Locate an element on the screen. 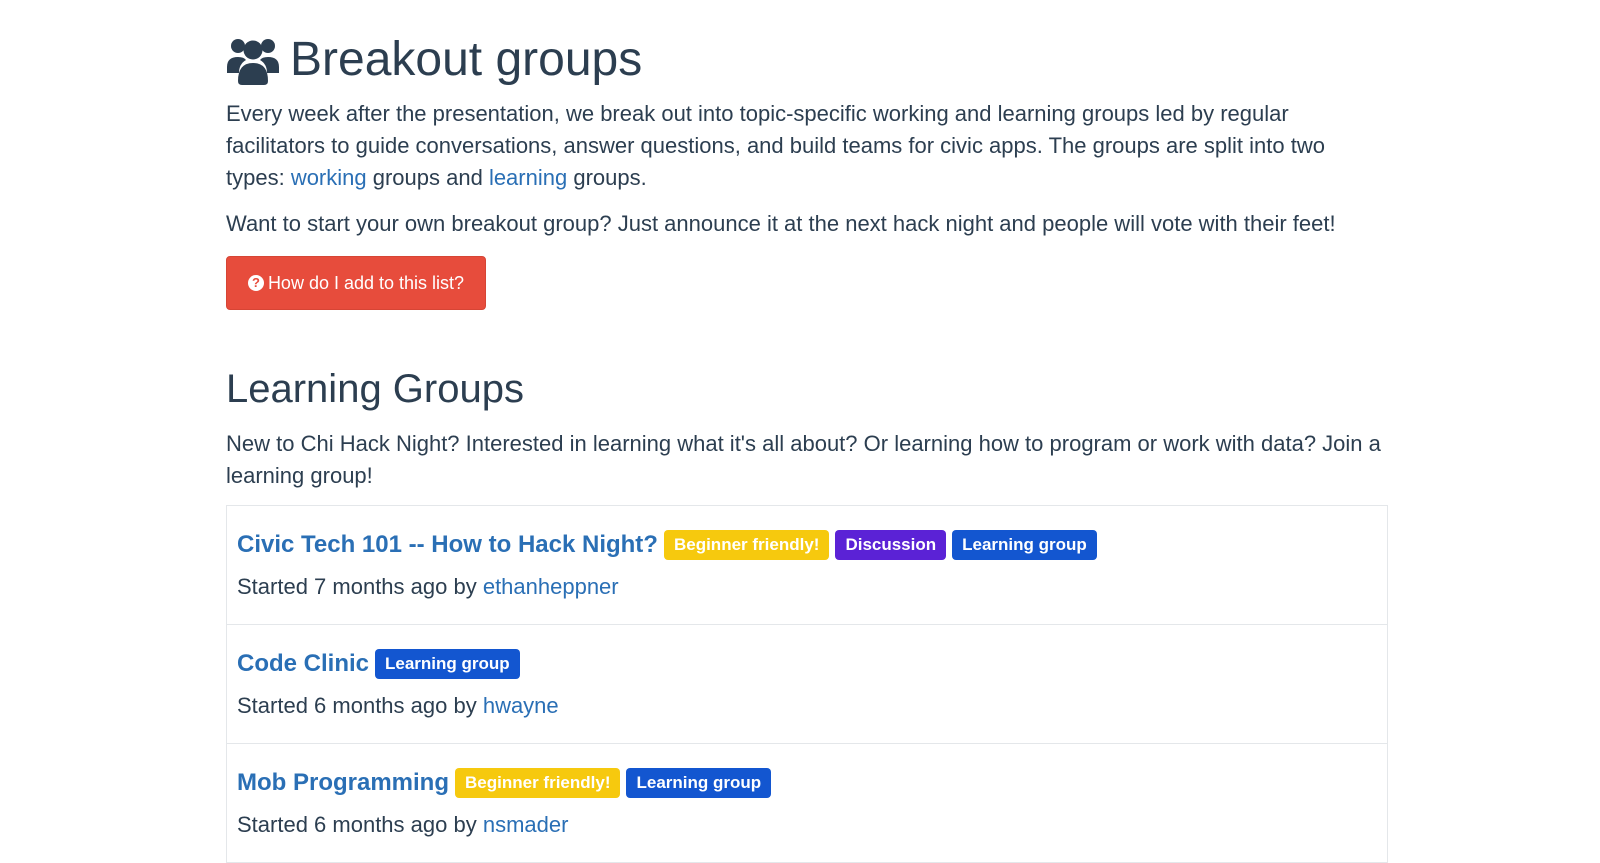 Image resolution: width=1600 pixels, height=863 pixels. learning-link: learning is located at coordinates (528, 177).